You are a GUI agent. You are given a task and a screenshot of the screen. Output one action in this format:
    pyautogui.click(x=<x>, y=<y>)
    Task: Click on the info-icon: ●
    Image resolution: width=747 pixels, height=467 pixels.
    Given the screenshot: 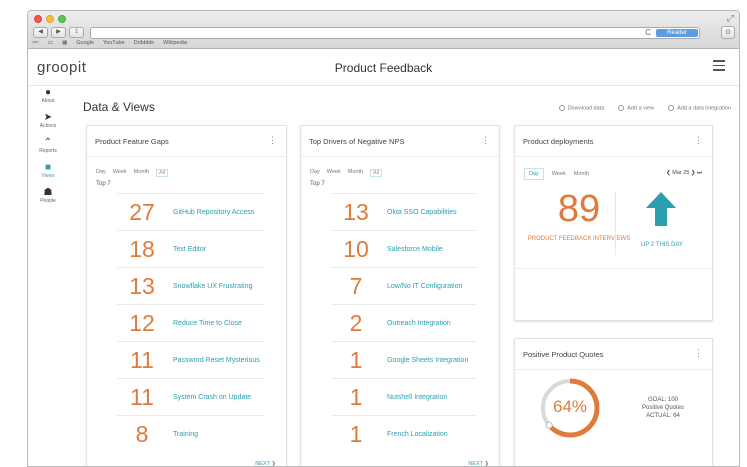 What is the action you would take?
    pyautogui.click(x=48, y=92)
    